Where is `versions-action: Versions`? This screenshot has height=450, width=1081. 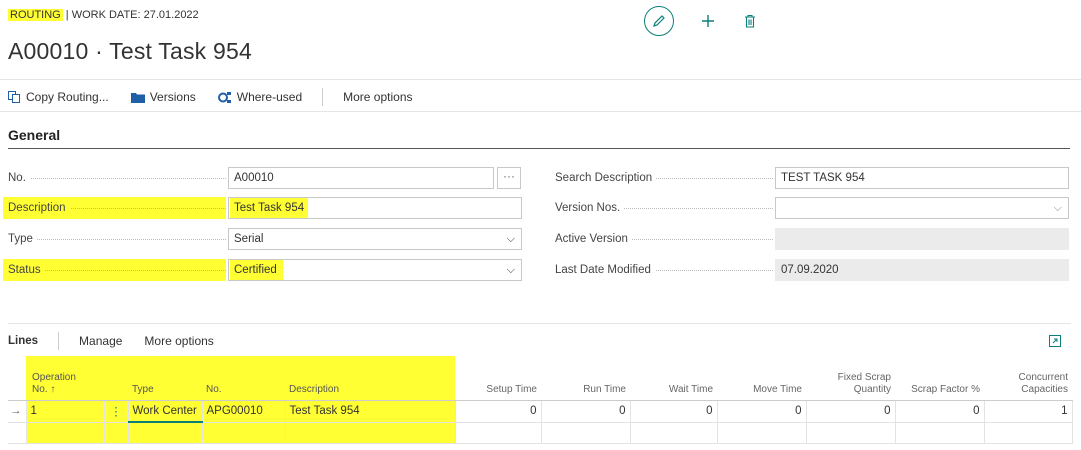 versions-action: Versions is located at coordinates (163, 97).